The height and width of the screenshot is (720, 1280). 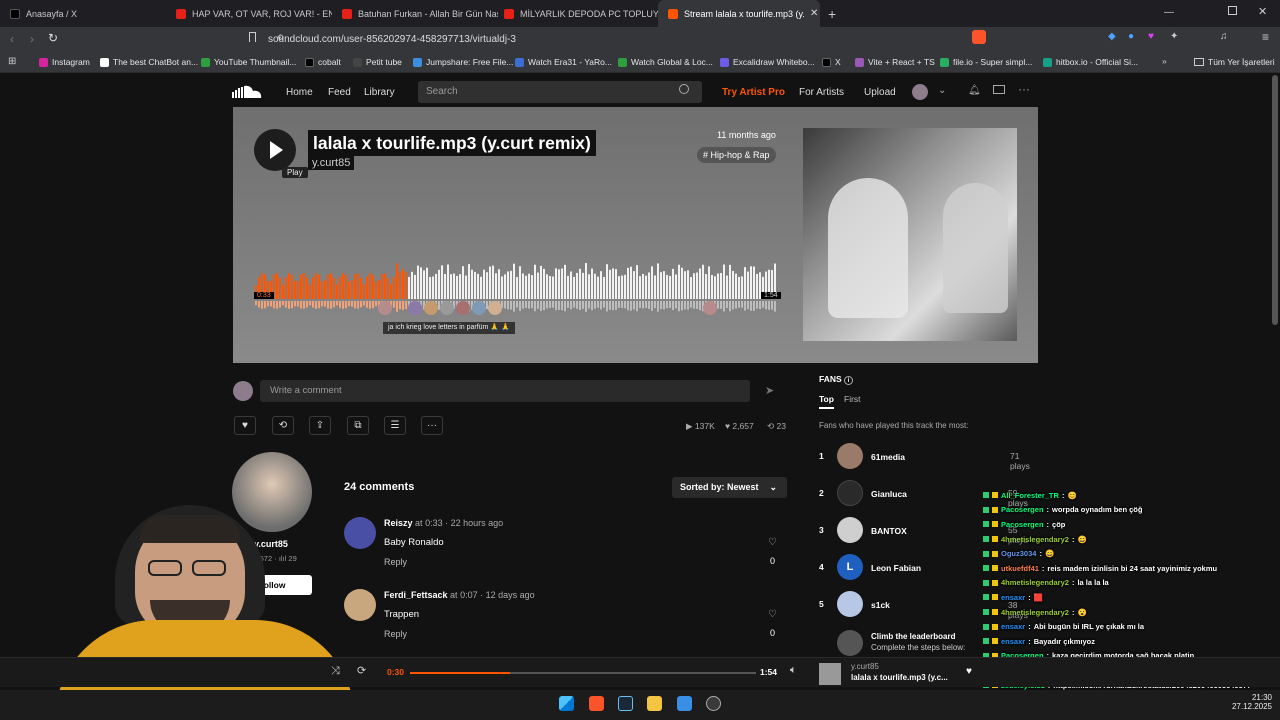 I want to click on search-icon, so click(x=684, y=89).